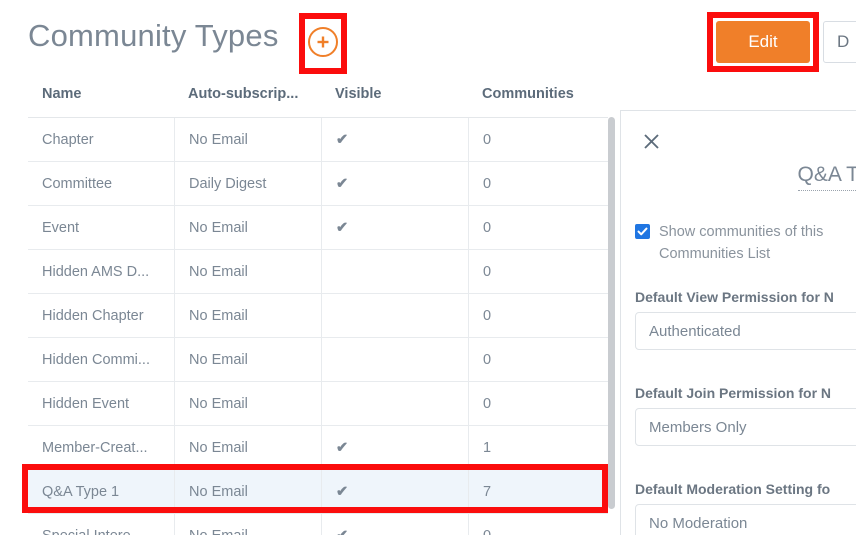 The image size is (856, 535). I want to click on default-join-permission-select: Members Only, so click(745, 427).